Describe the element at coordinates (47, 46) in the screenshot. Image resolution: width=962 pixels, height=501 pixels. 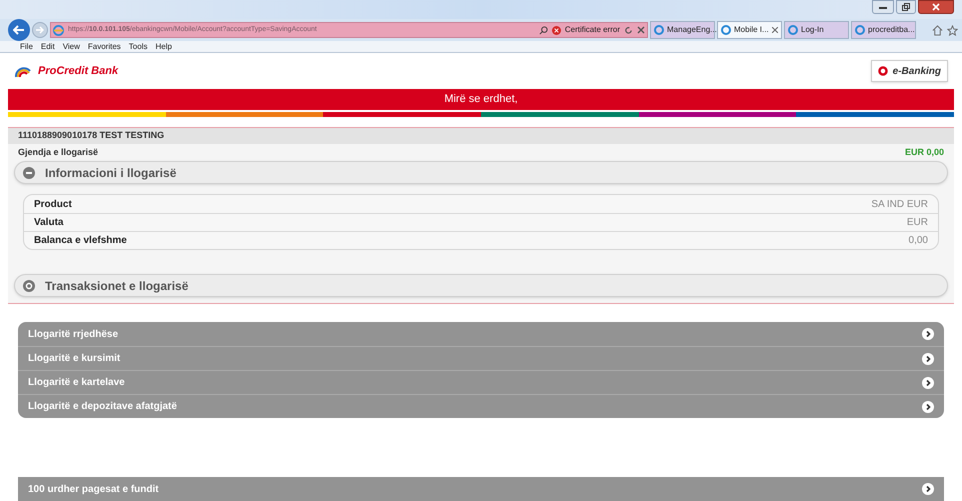
I see `menu-item: Edit` at that location.